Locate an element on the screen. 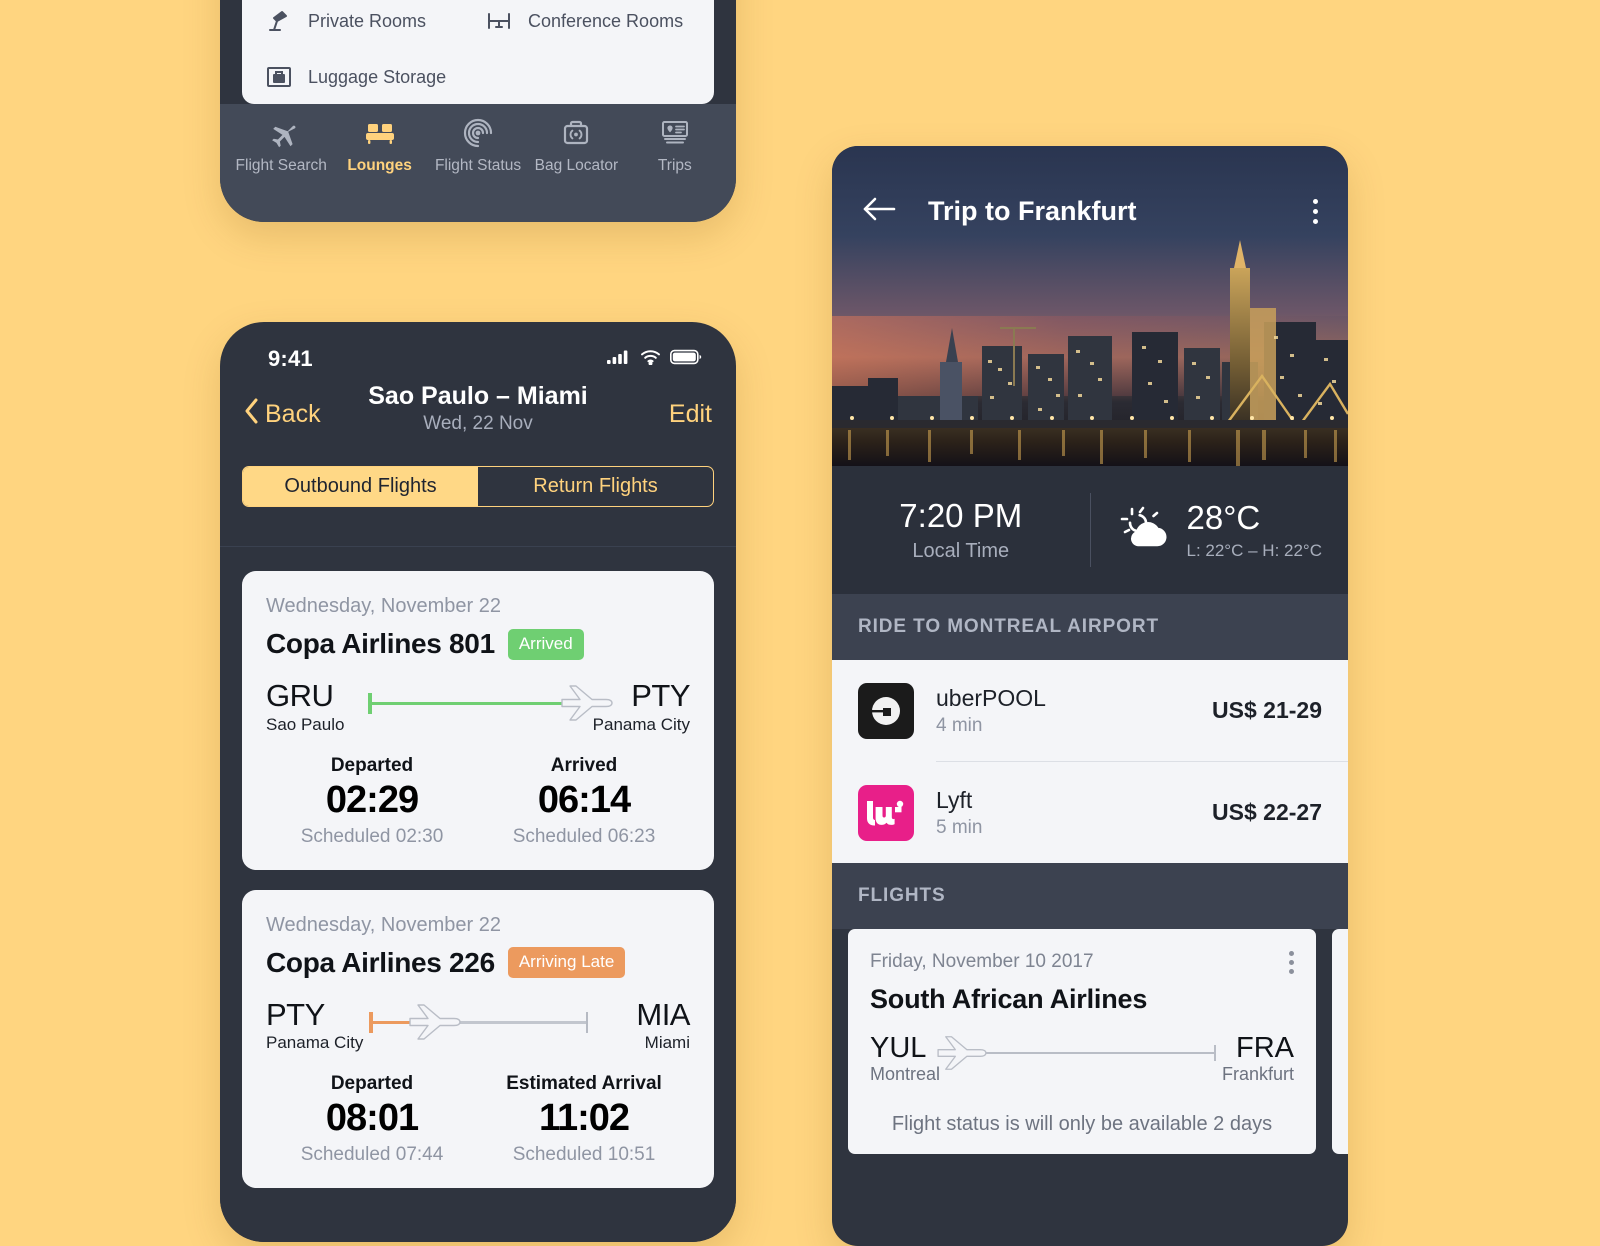 The height and width of the screenshot is (1246, 1600). origin-city: Sao Paulo is located at coordinates (305, 724).